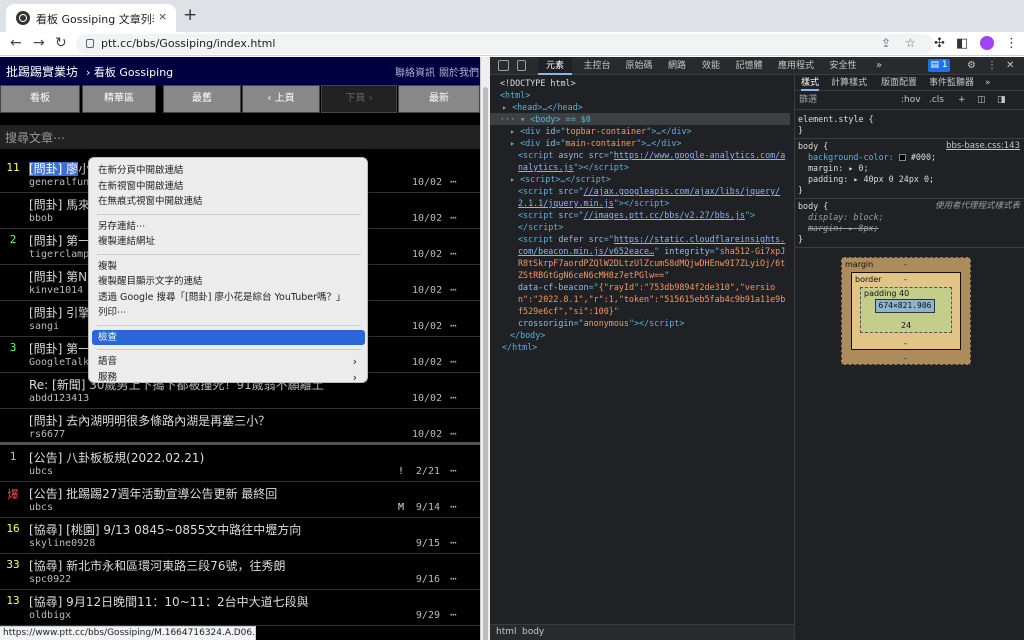  I want to click on context-menu-item: 服務 ›, so click(228, 377).